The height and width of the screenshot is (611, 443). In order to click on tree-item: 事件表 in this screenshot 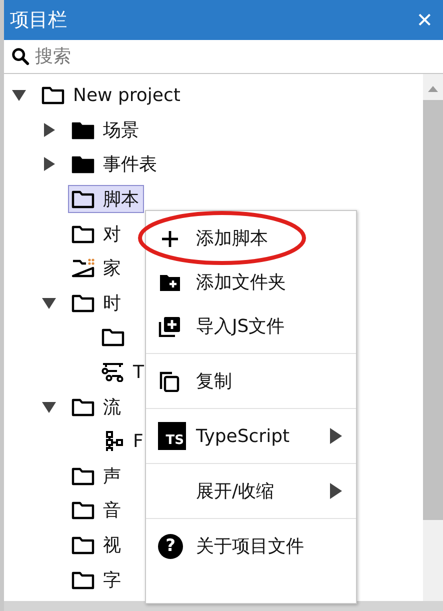, I will do `click(115, 164)`.